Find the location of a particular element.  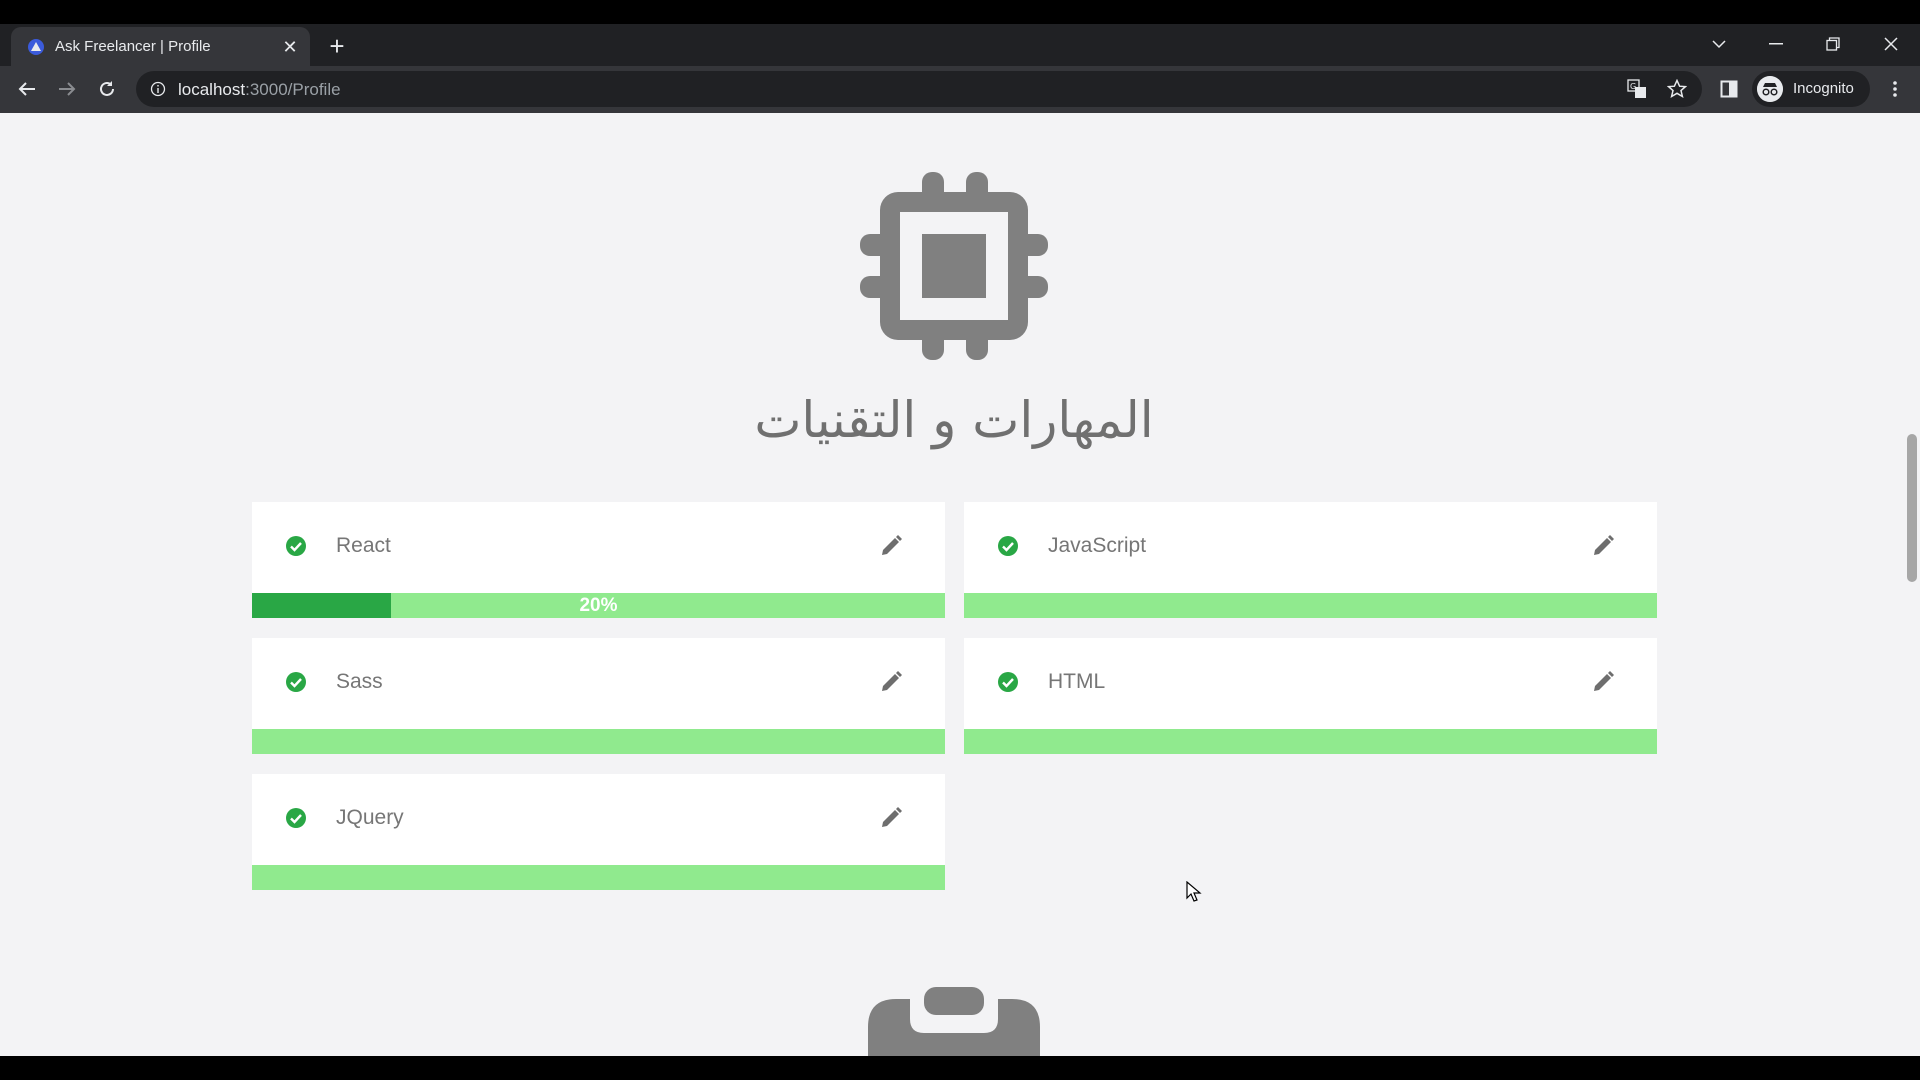

tab-close-icon: ✕ is located at coordinates (290, 47).